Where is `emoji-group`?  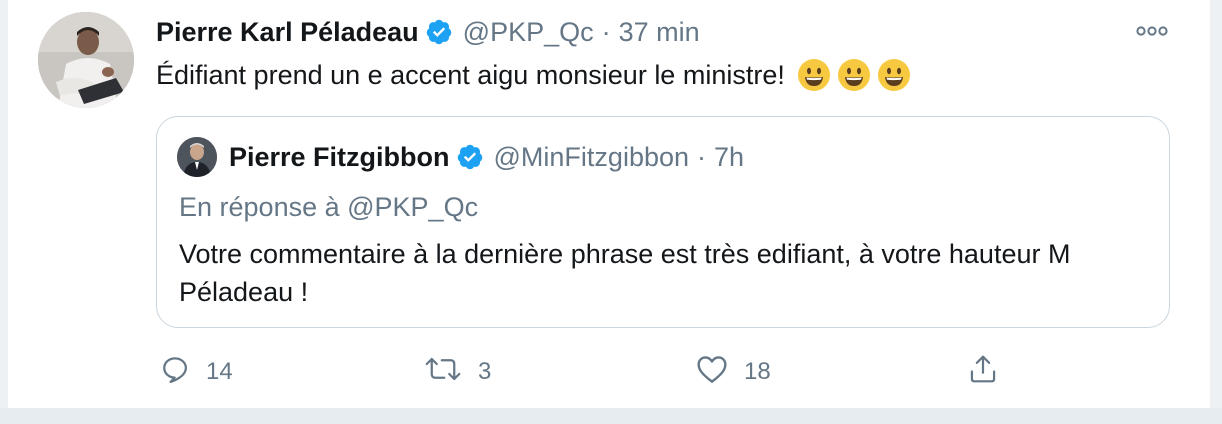 emoji-group is located at coordinates (854, 75).